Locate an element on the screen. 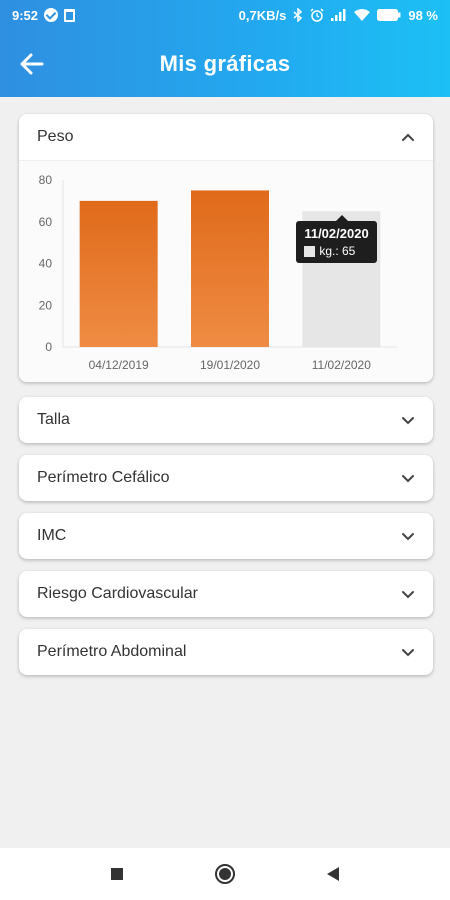 The image size is (450, 900). section-header-peso: Peso is located at coordinates (226, 137).